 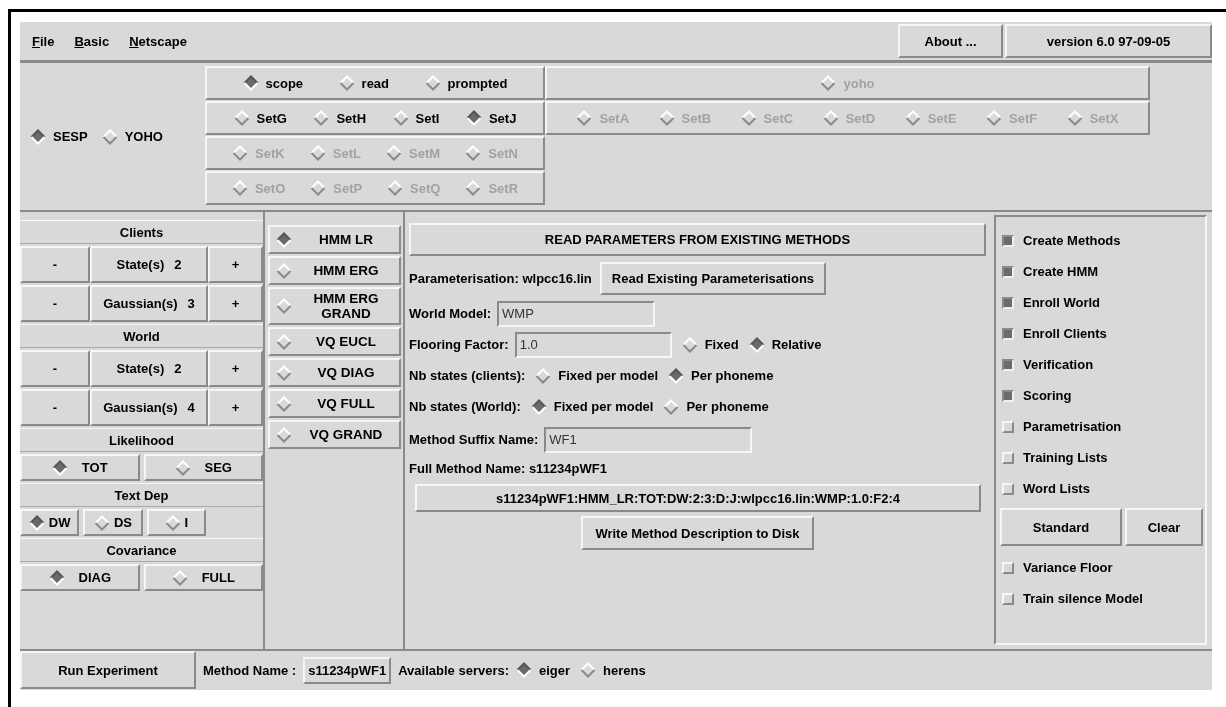 What do you see at coordinates (710, 344) in the screenshot?
I see `radio-option: Fixed` at bounding box center [710, 344].